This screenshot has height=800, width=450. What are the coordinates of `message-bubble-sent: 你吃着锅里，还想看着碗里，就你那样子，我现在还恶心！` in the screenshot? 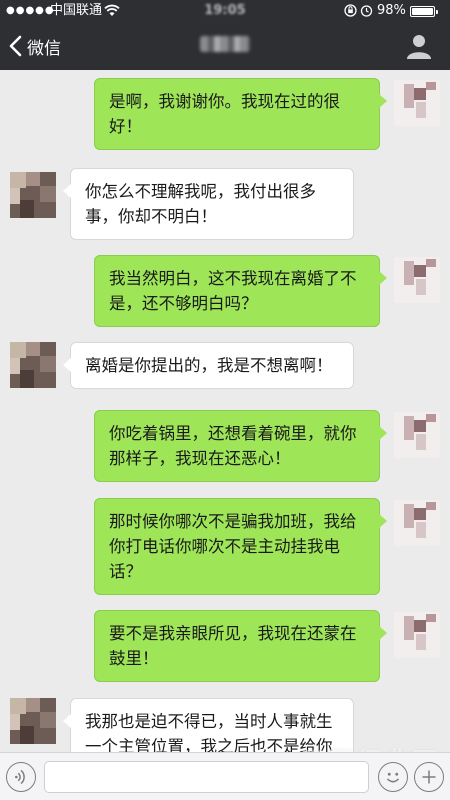 It's located at (240, 446).